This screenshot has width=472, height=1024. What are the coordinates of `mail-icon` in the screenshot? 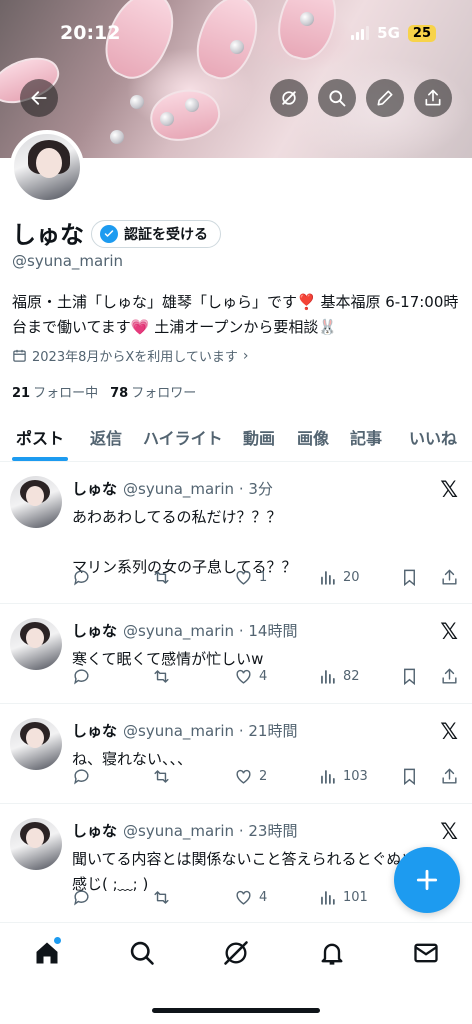 It's located at (426, 953).